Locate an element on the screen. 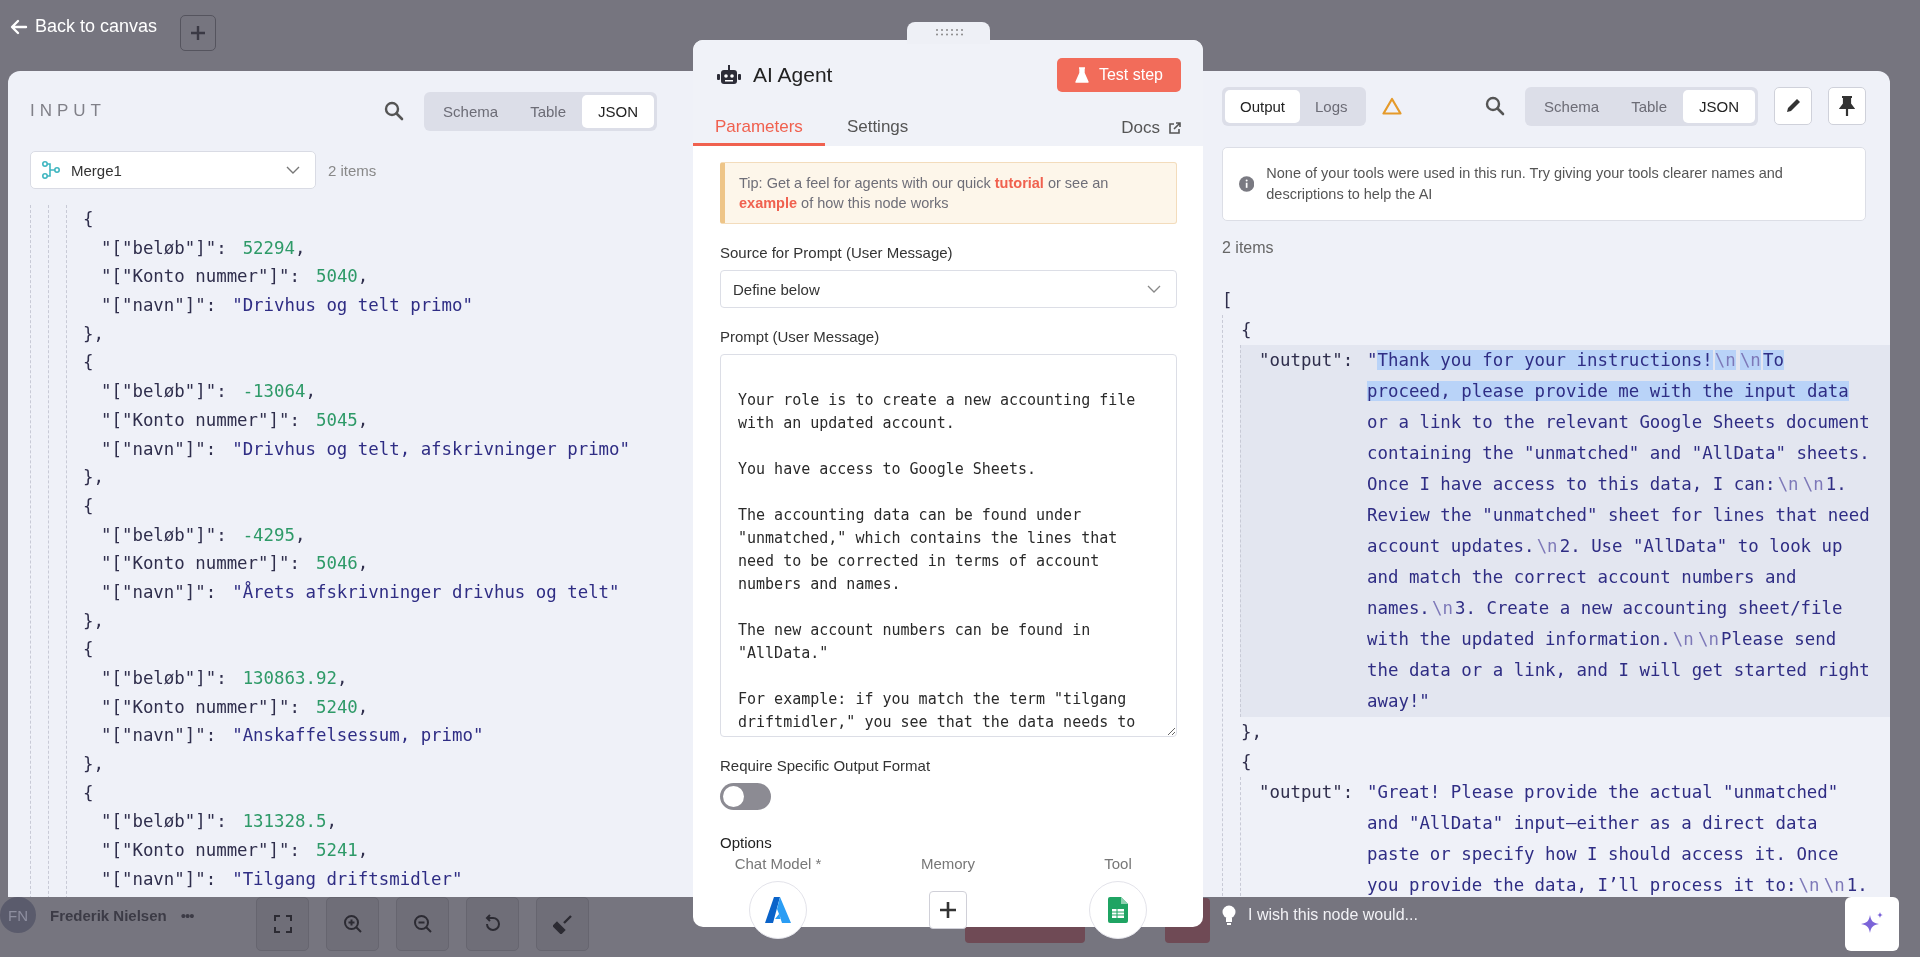  field-label: Source for Prompt (User Message) is located at coordinates (837, 252).